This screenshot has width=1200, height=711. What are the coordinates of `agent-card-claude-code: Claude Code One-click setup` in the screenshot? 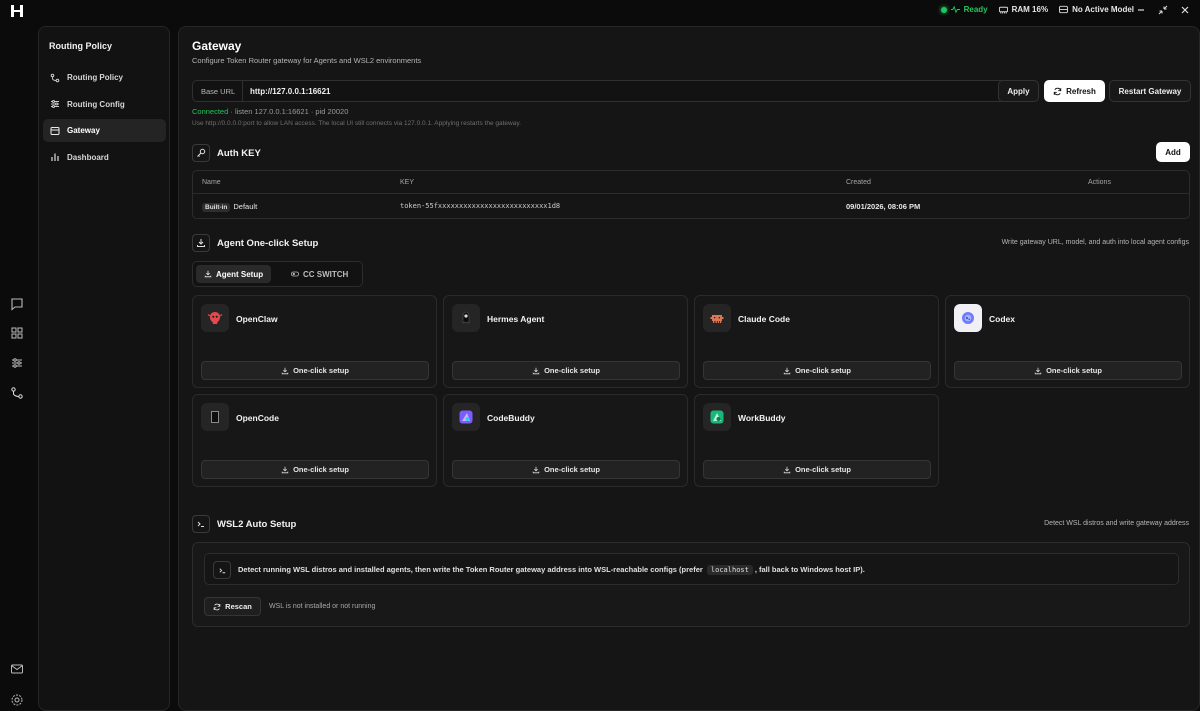 It's located at (816, 341).